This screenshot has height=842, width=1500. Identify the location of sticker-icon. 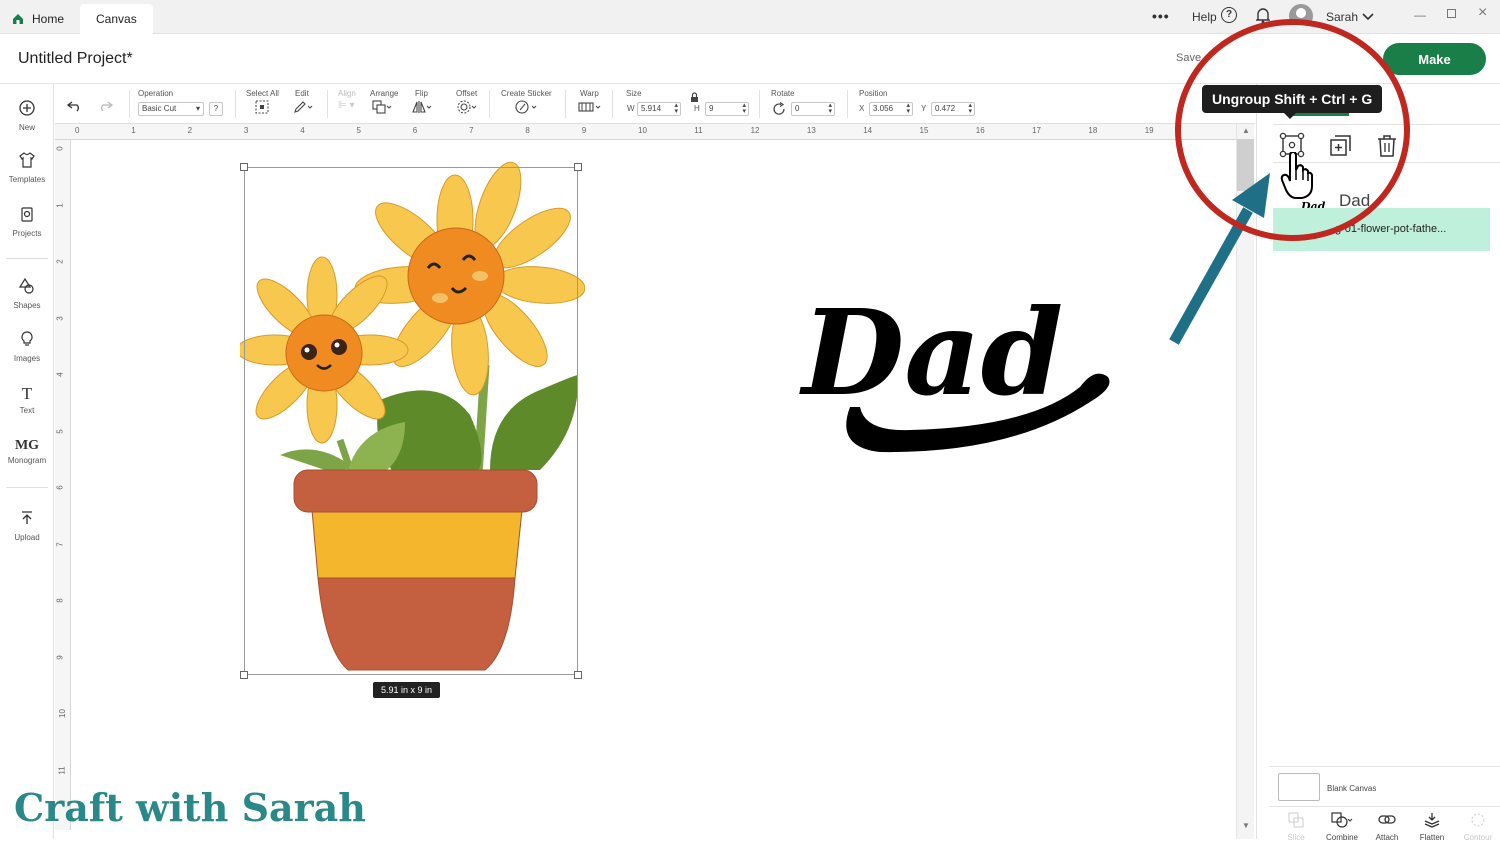
(526, 108).